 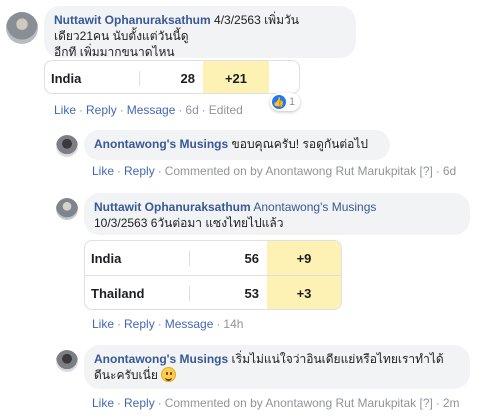 I want to click on count-cell: 28, so click(x=171, y=78).